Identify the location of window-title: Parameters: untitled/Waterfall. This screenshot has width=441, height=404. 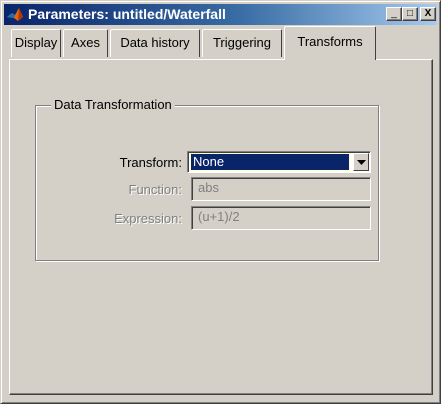
(127, 14).